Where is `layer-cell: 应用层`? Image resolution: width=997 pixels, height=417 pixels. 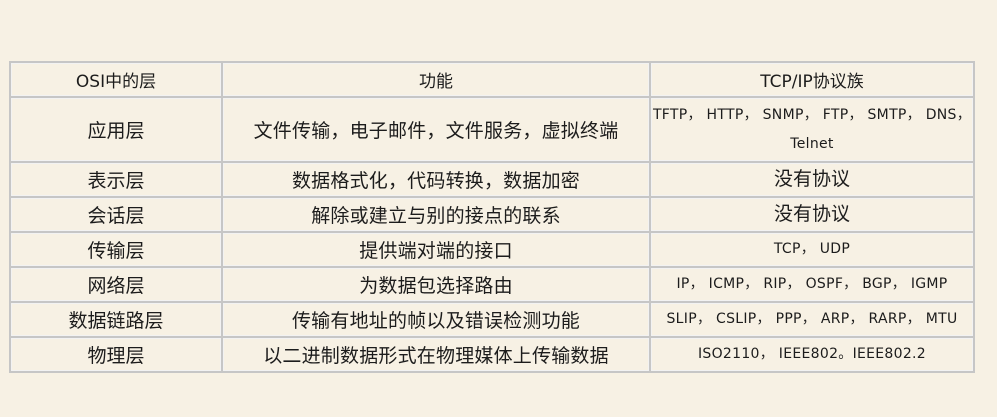 layer-cell: 应用层 is located at coordinates (116, 129).